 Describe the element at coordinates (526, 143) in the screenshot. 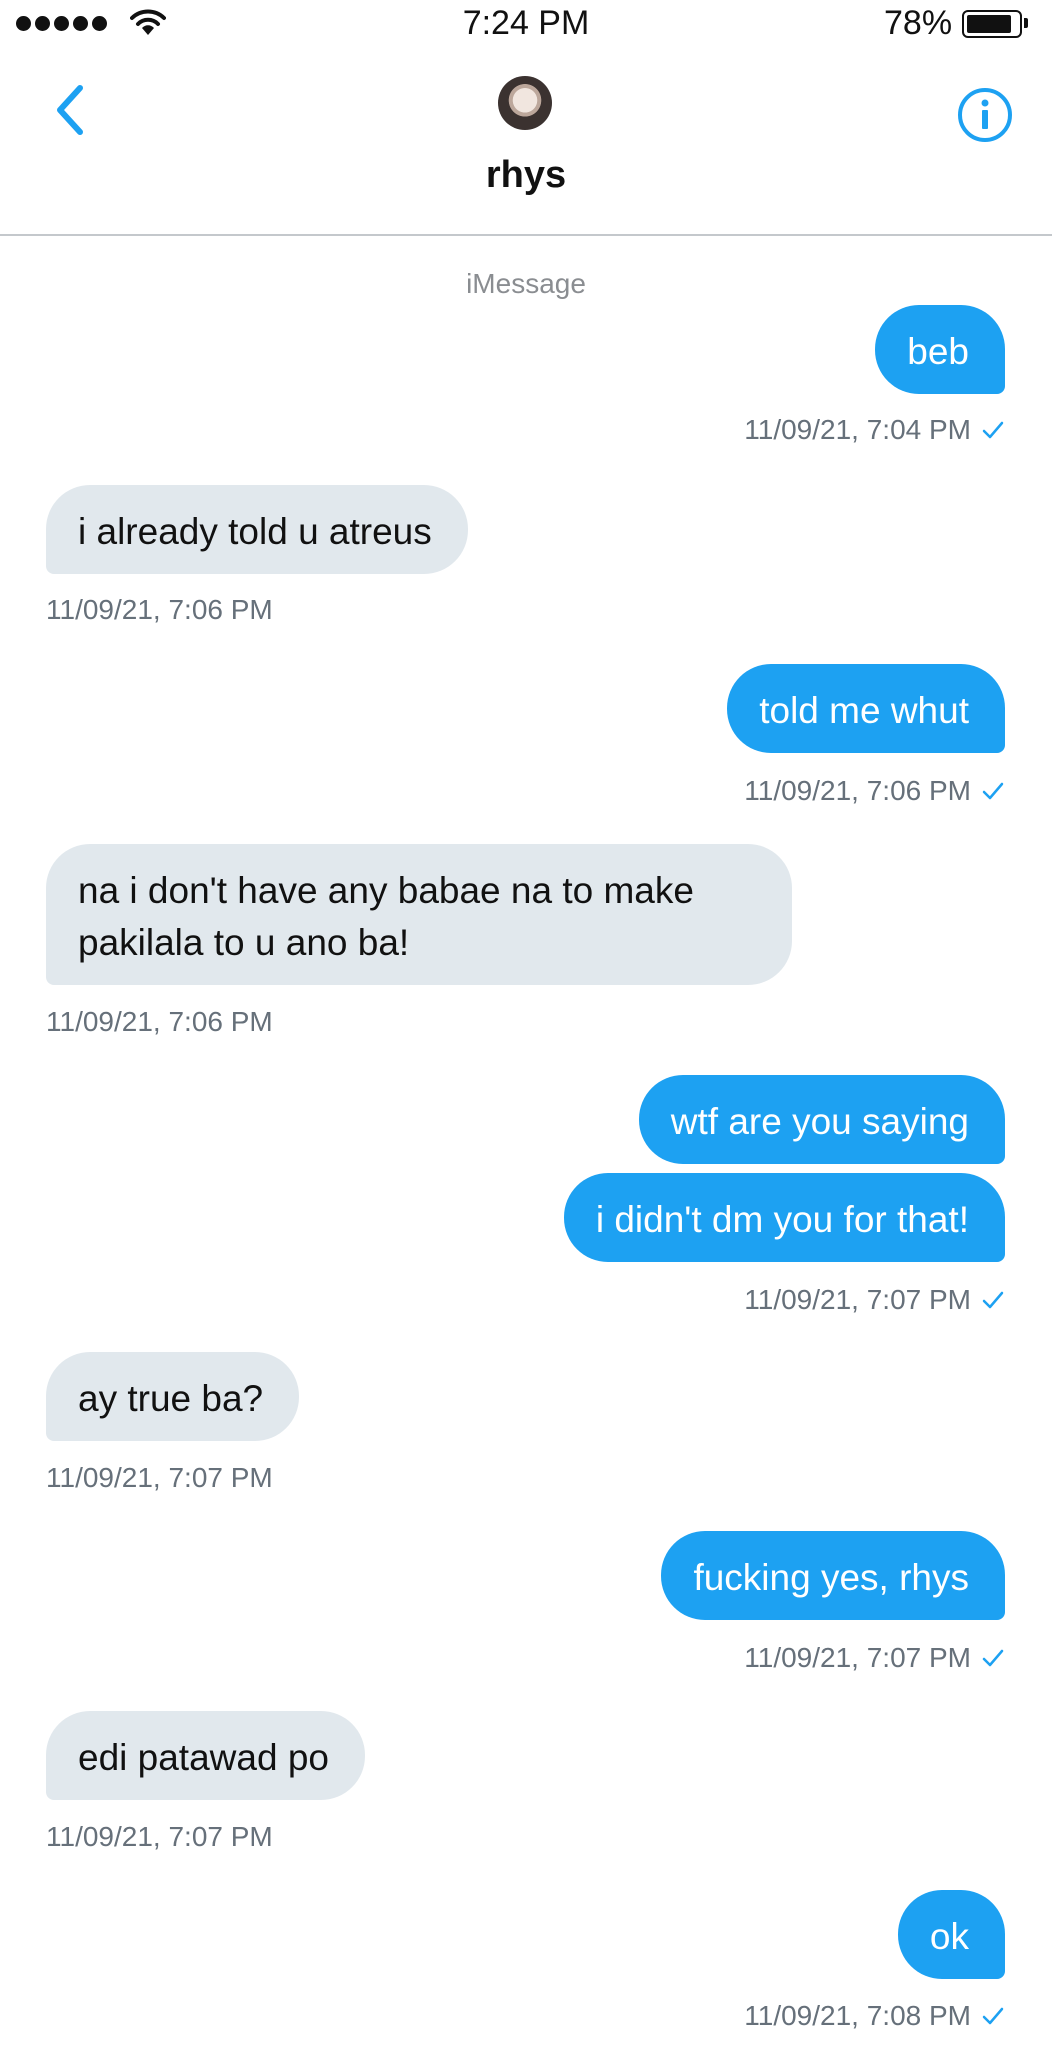

I see `conversation-header: rhys` at that location.